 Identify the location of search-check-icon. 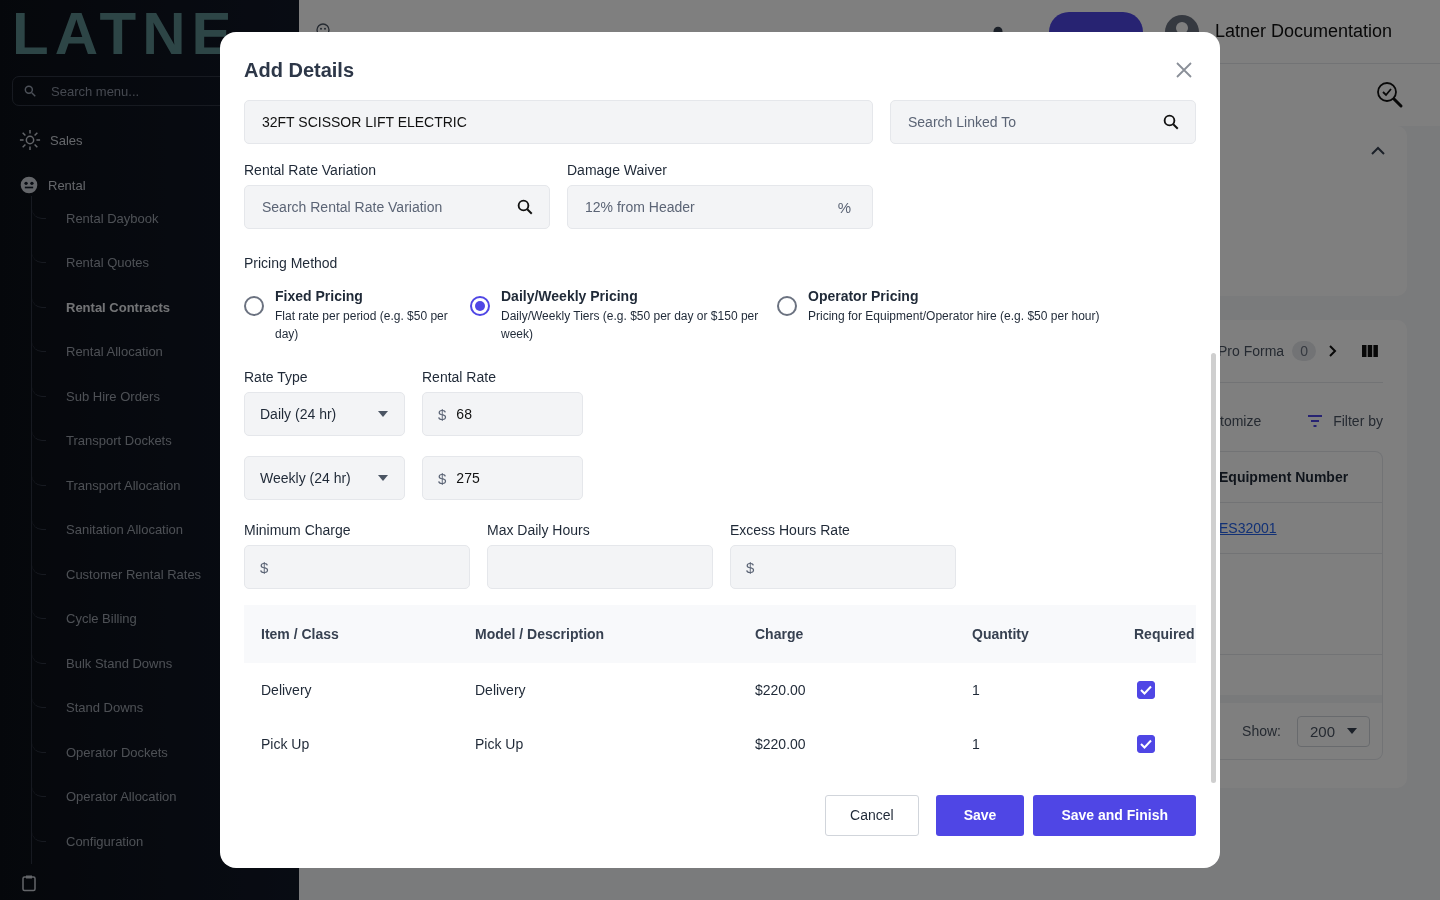
(1390, 95).